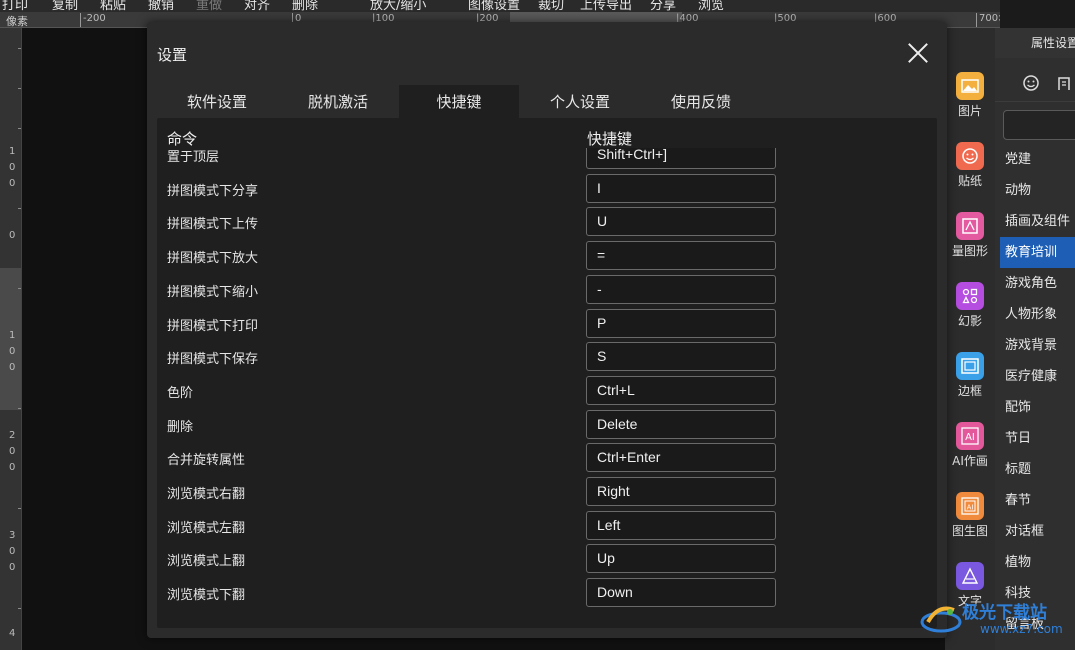 The width and height of the screenshot is (1075, 650). Describe the element at coordinates (681, 323) in the screenshot. I see `shortcut-input: P` at that location.